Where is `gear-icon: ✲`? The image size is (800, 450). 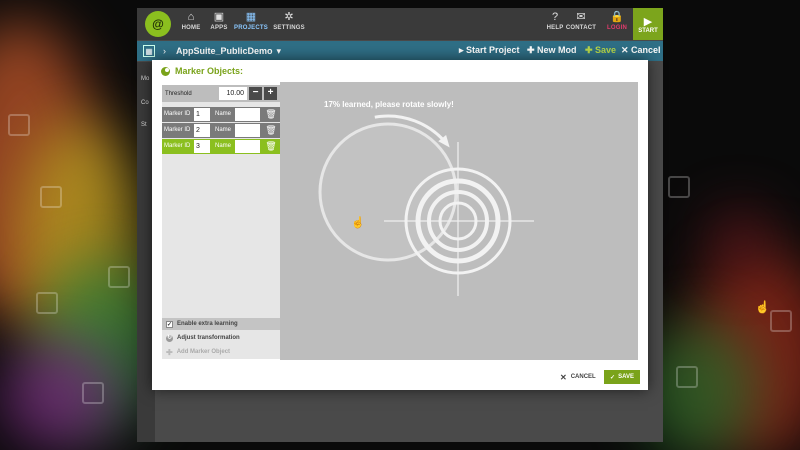
gear-icon: ✲ is located at coordinates (289, 17).